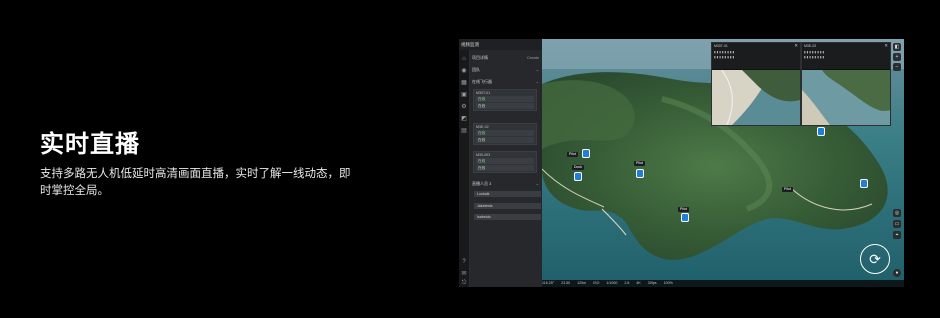 The height and width of the screenshot is (318, 940). I want to click on locate-icon: ⌖, so click(897, 235).